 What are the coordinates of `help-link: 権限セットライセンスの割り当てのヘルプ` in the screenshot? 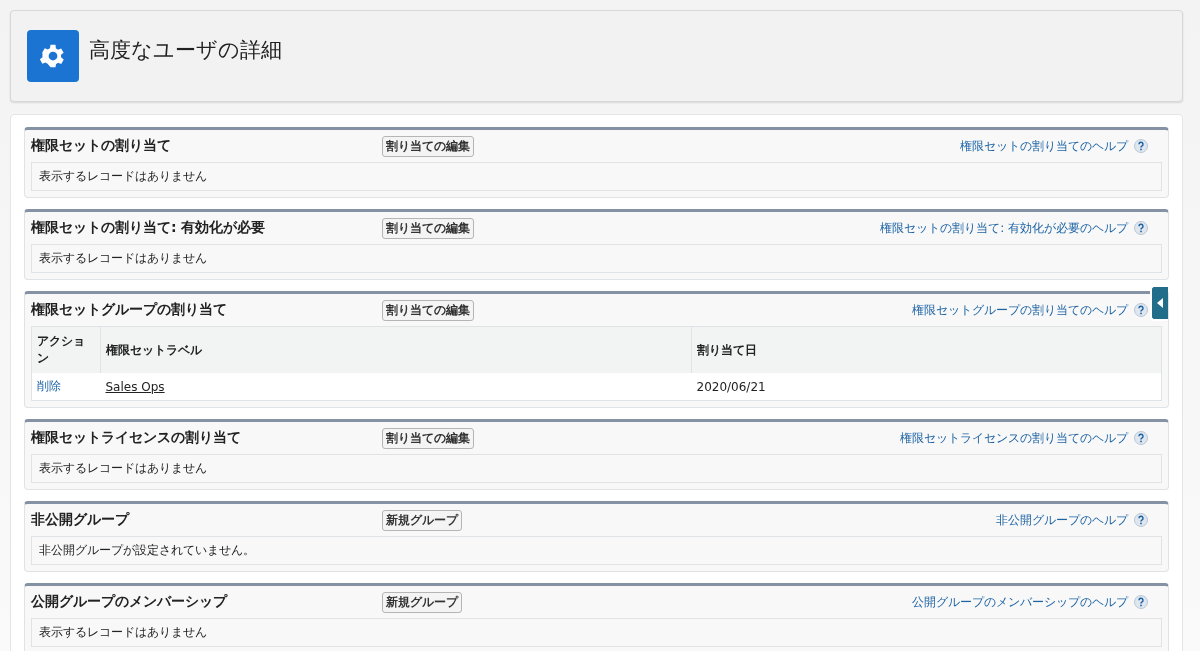 It's located at (1014, 438).